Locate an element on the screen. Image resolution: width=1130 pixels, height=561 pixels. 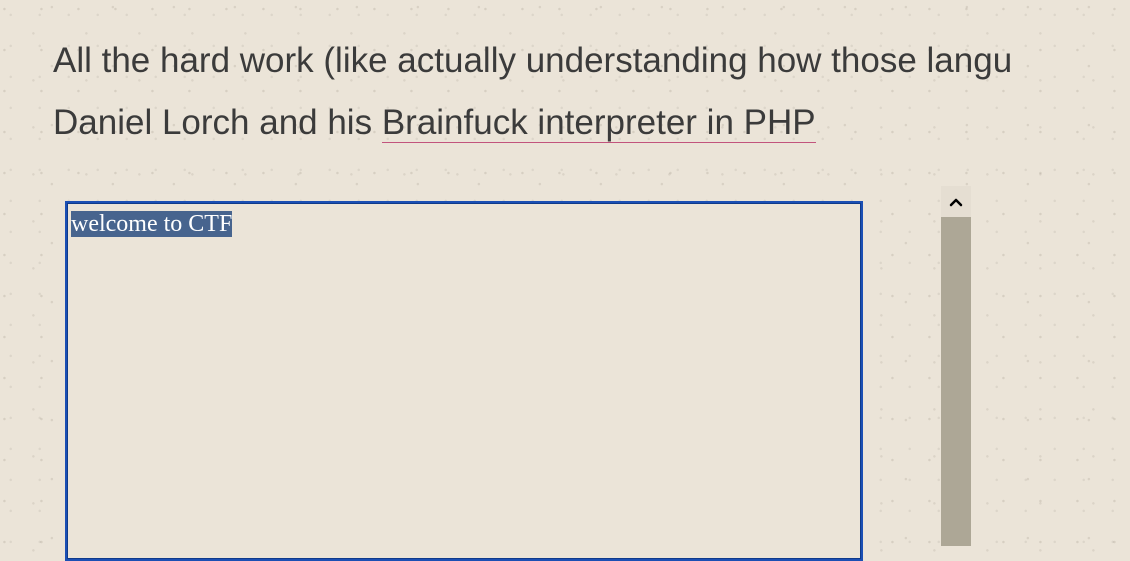
chevron-up-icon is located at coordinates (956, 202).